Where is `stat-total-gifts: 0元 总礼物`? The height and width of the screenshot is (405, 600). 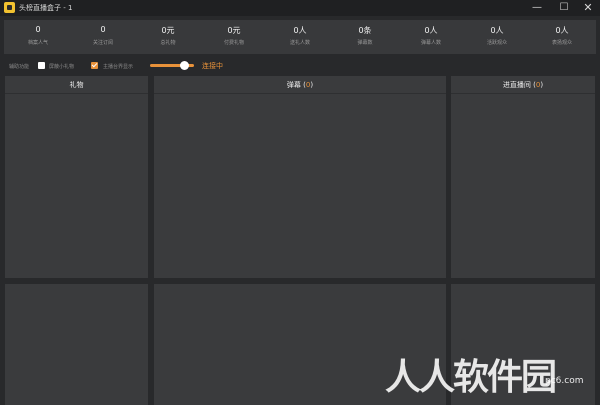 stat-total-gifts: 0元 总礼物 is located at coordinates (168, 37).